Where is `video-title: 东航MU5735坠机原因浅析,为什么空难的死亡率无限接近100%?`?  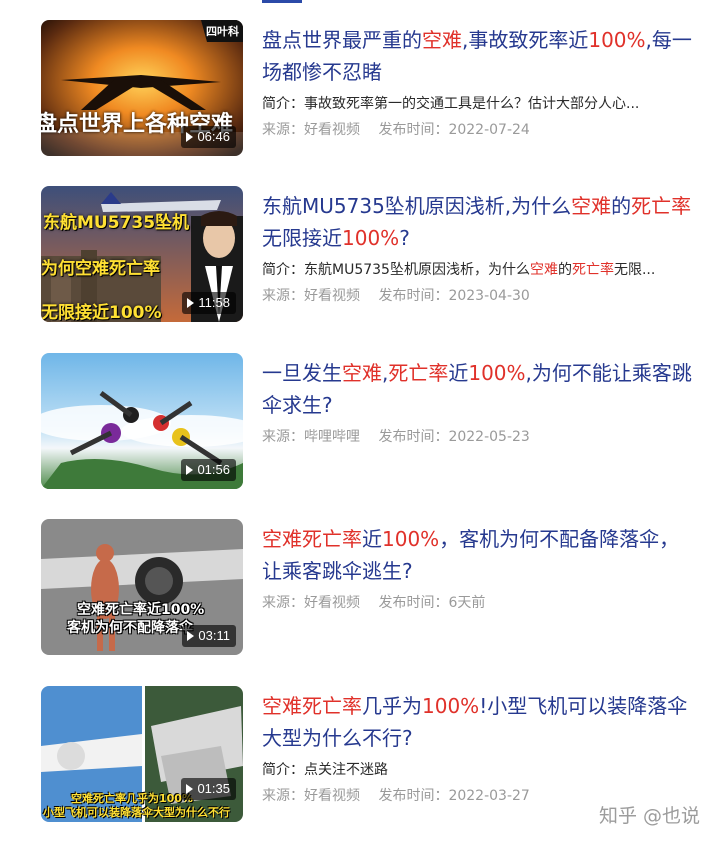 video-title: 东航MU5735坠机原因浅析,为什么空难的死亡率无限接近100%? is located at coordinates (477, 222).